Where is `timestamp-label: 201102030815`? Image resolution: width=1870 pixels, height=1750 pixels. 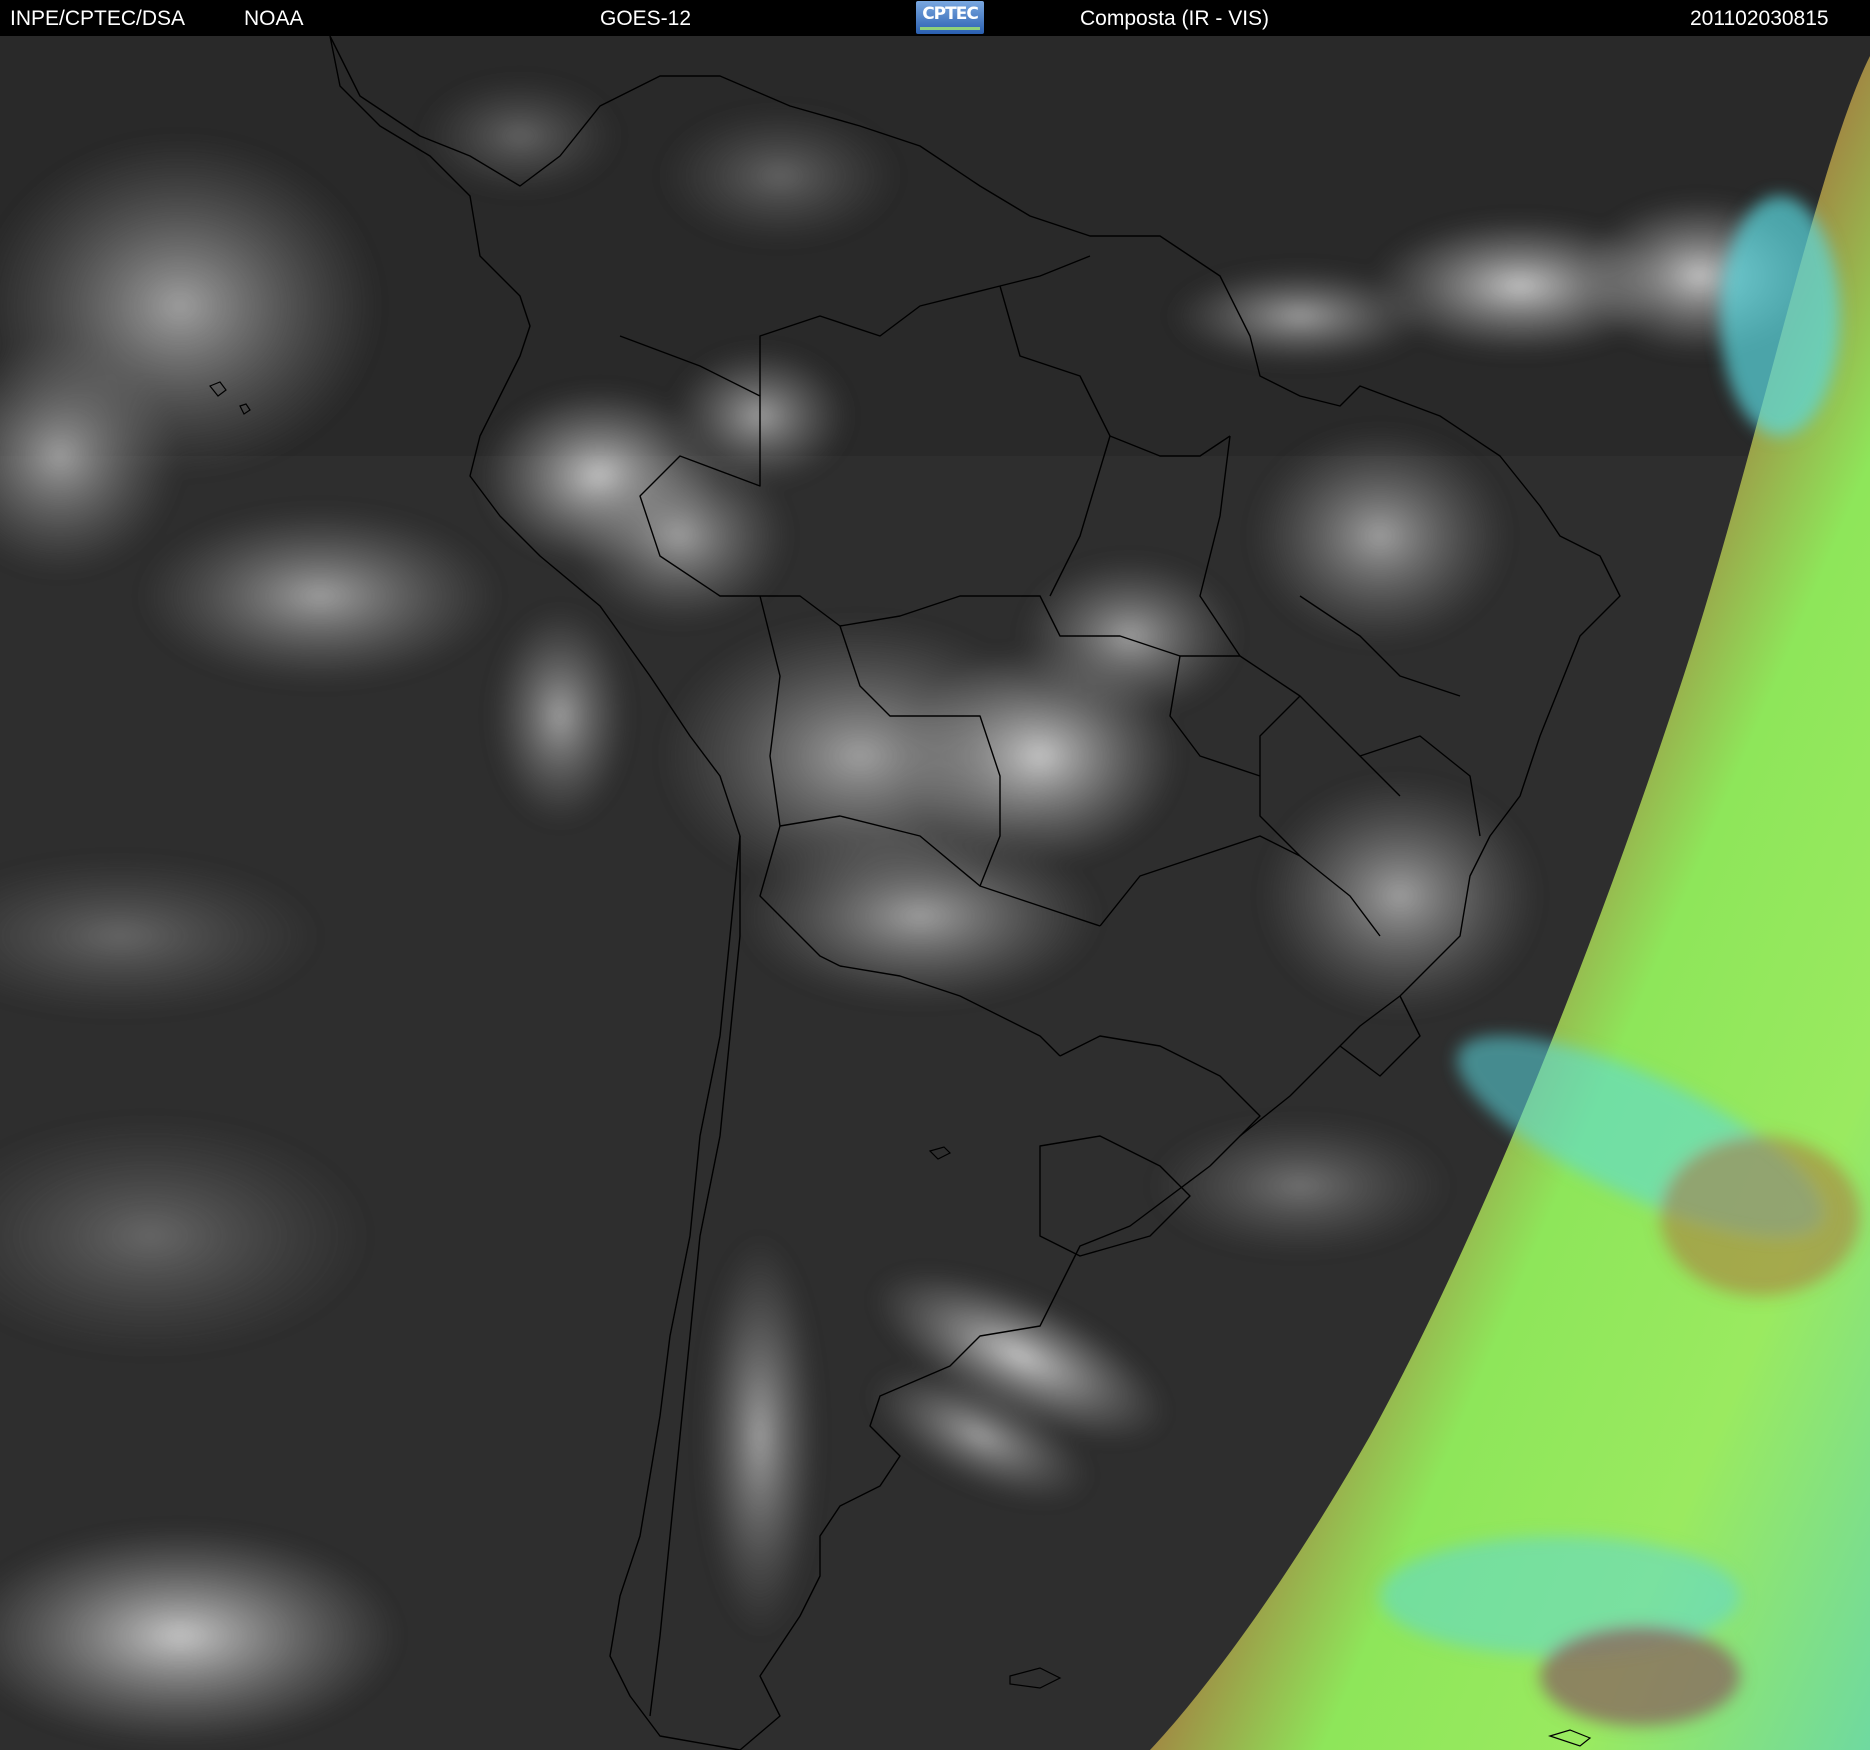 timestamp-label: 201102030815 is located at coordinates (1759, 18).